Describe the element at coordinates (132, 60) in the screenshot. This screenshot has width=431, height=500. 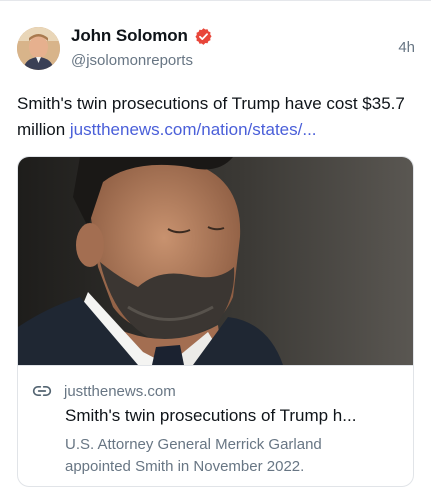
I see `handle: @jsolomonreports` at that location.